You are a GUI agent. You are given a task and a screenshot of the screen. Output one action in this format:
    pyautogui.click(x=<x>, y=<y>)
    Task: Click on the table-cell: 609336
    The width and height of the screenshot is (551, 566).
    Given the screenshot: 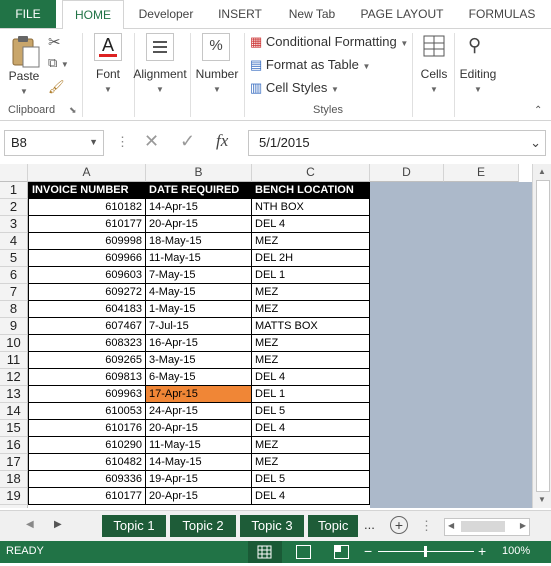 What is the action you would take?
    pyautogui.click(x=87, y=479)
    